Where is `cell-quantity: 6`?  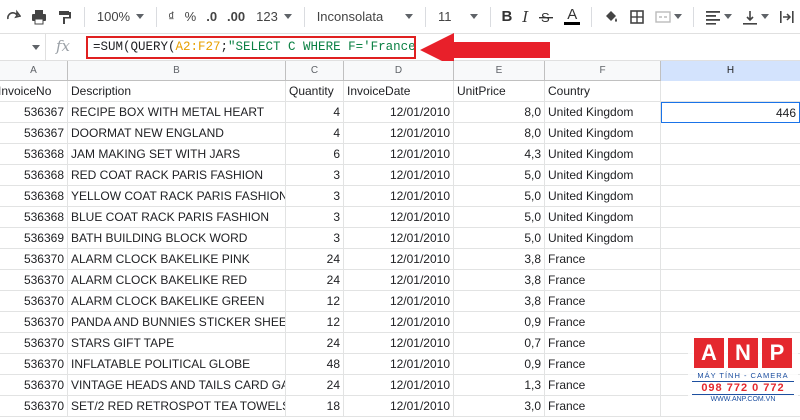 cell-quantity: 6 is located at coordinates (315, 154).